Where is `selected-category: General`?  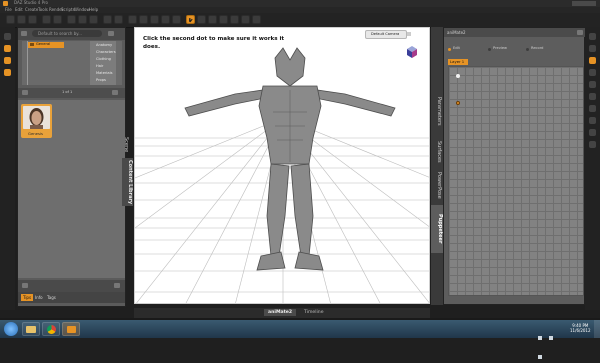
selected-category: General is located at coordinates (46, 45).